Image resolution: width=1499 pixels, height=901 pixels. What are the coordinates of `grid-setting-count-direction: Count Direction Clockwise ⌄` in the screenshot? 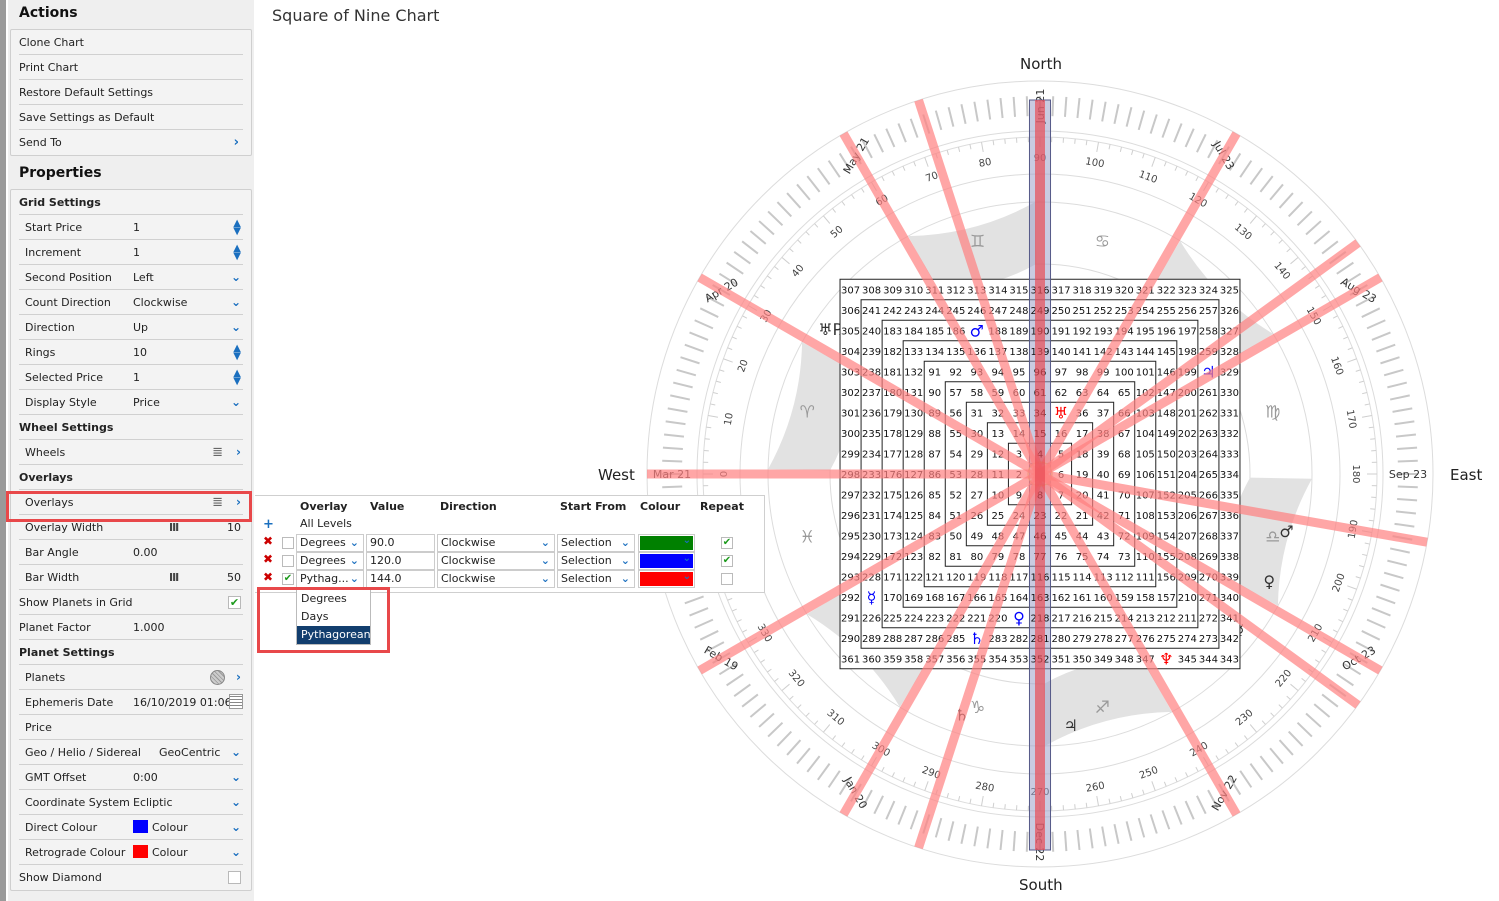 It's located at (131, 302).